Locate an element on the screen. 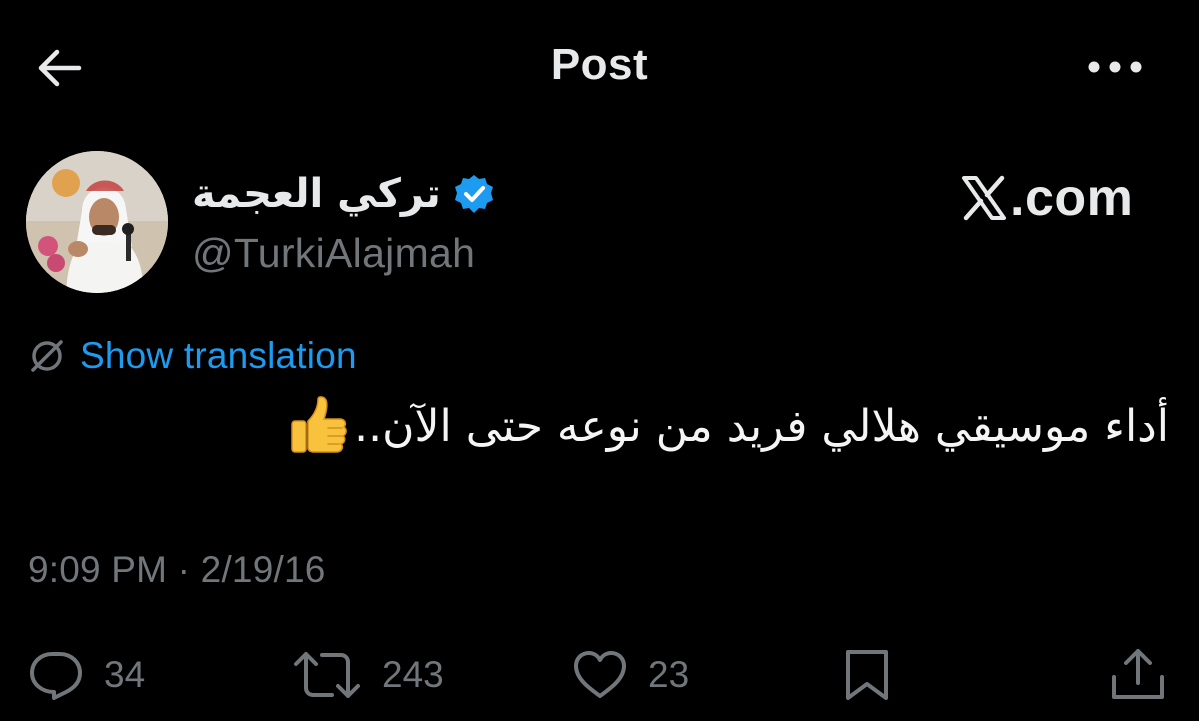 The height and width of the screenshot is (721, 1199). show-translation-link: Show translation is located at coordinates (192, 356).